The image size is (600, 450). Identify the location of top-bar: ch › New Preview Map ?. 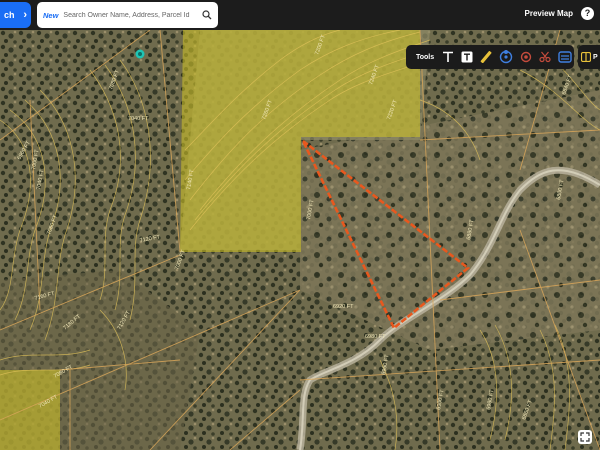
(300, 15).